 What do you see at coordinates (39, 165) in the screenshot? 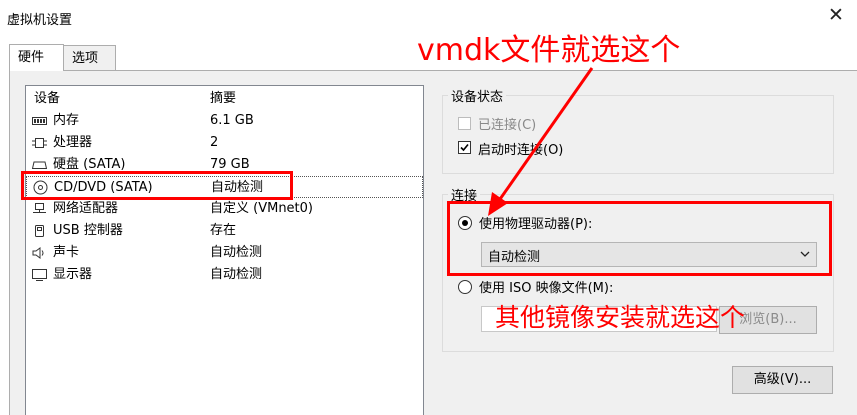
I see `hard-disk-icon` at bounding box center [39, 165].